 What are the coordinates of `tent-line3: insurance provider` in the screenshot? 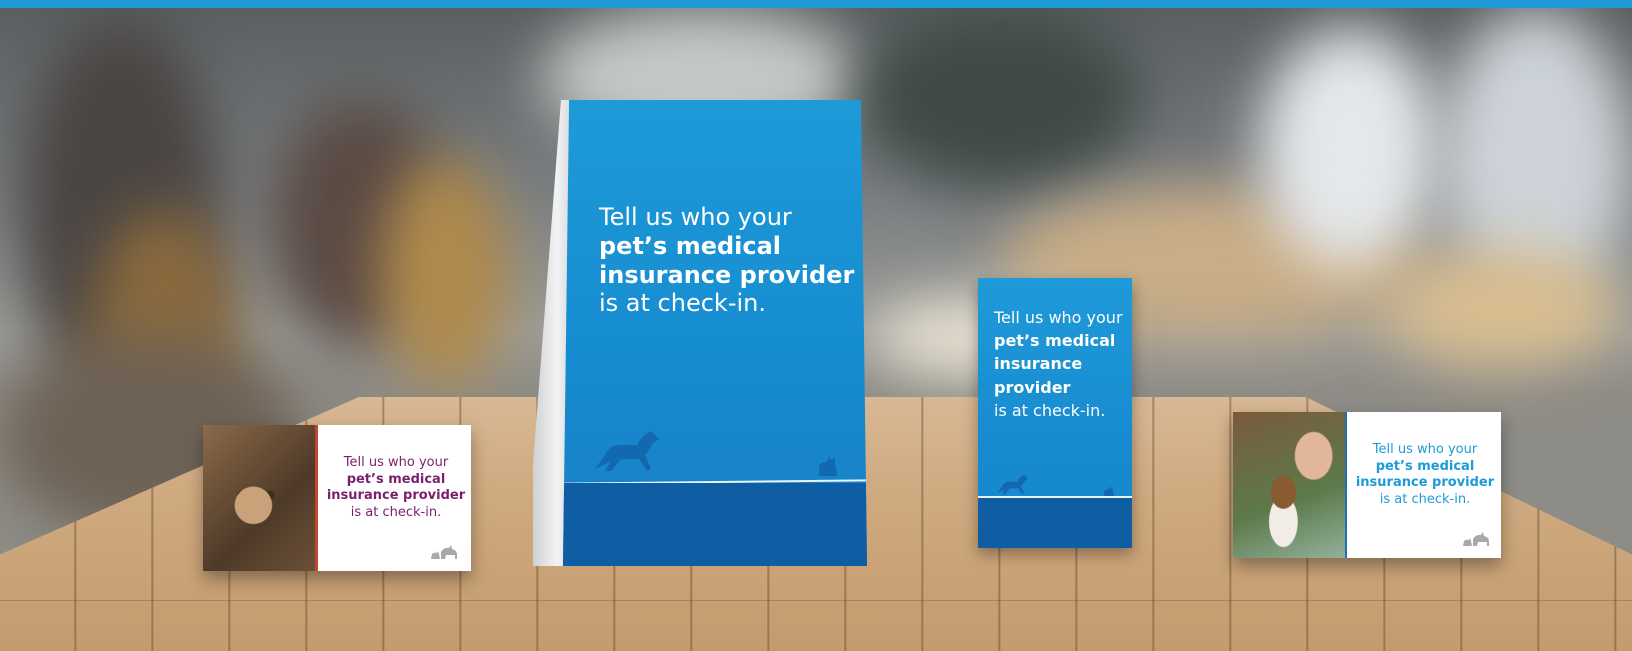 It's located at (727, 274).